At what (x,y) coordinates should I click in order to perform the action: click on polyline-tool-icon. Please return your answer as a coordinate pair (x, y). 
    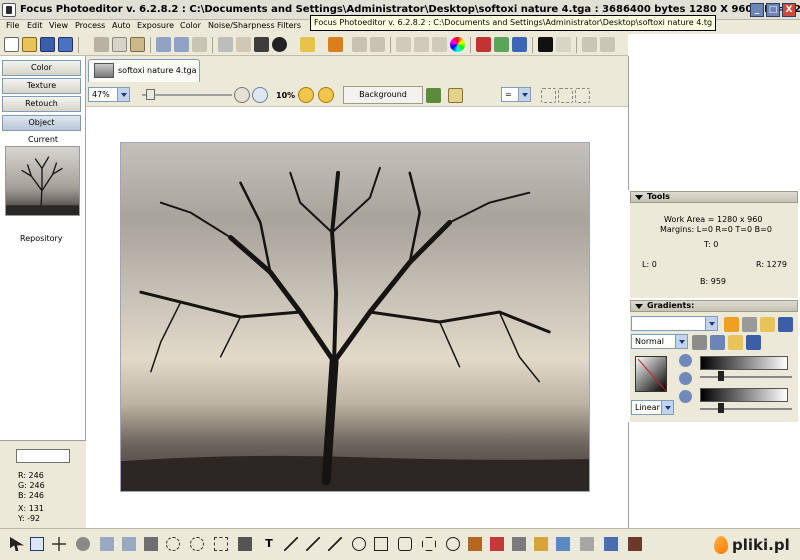
    Looking at the image, I should click on (313, 544).